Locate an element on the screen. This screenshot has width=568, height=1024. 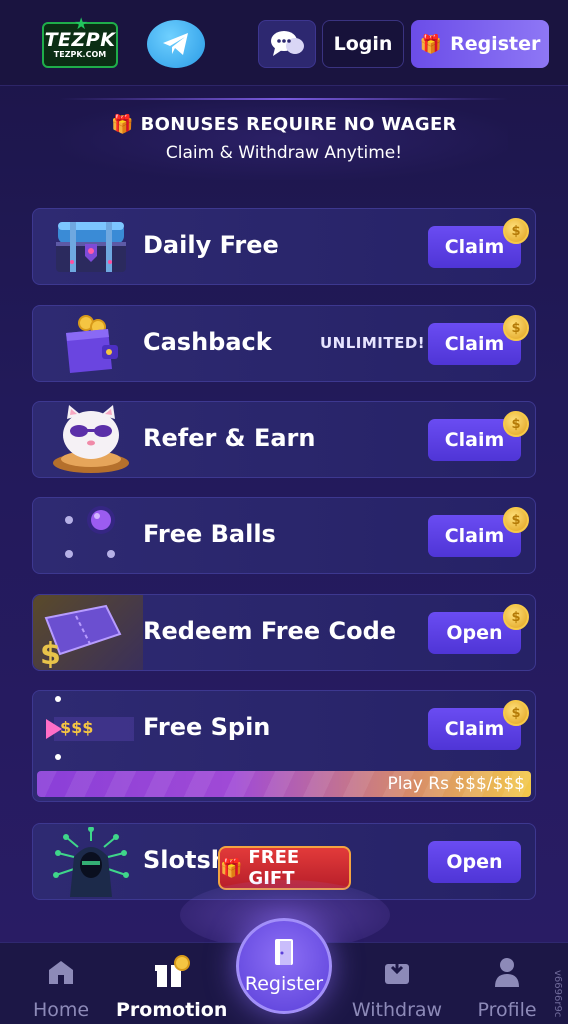
promo-card-free-spin: $$$ Free Spin Claim $ Play Rs $$$/$$$ is located at coordinates (284, 746).